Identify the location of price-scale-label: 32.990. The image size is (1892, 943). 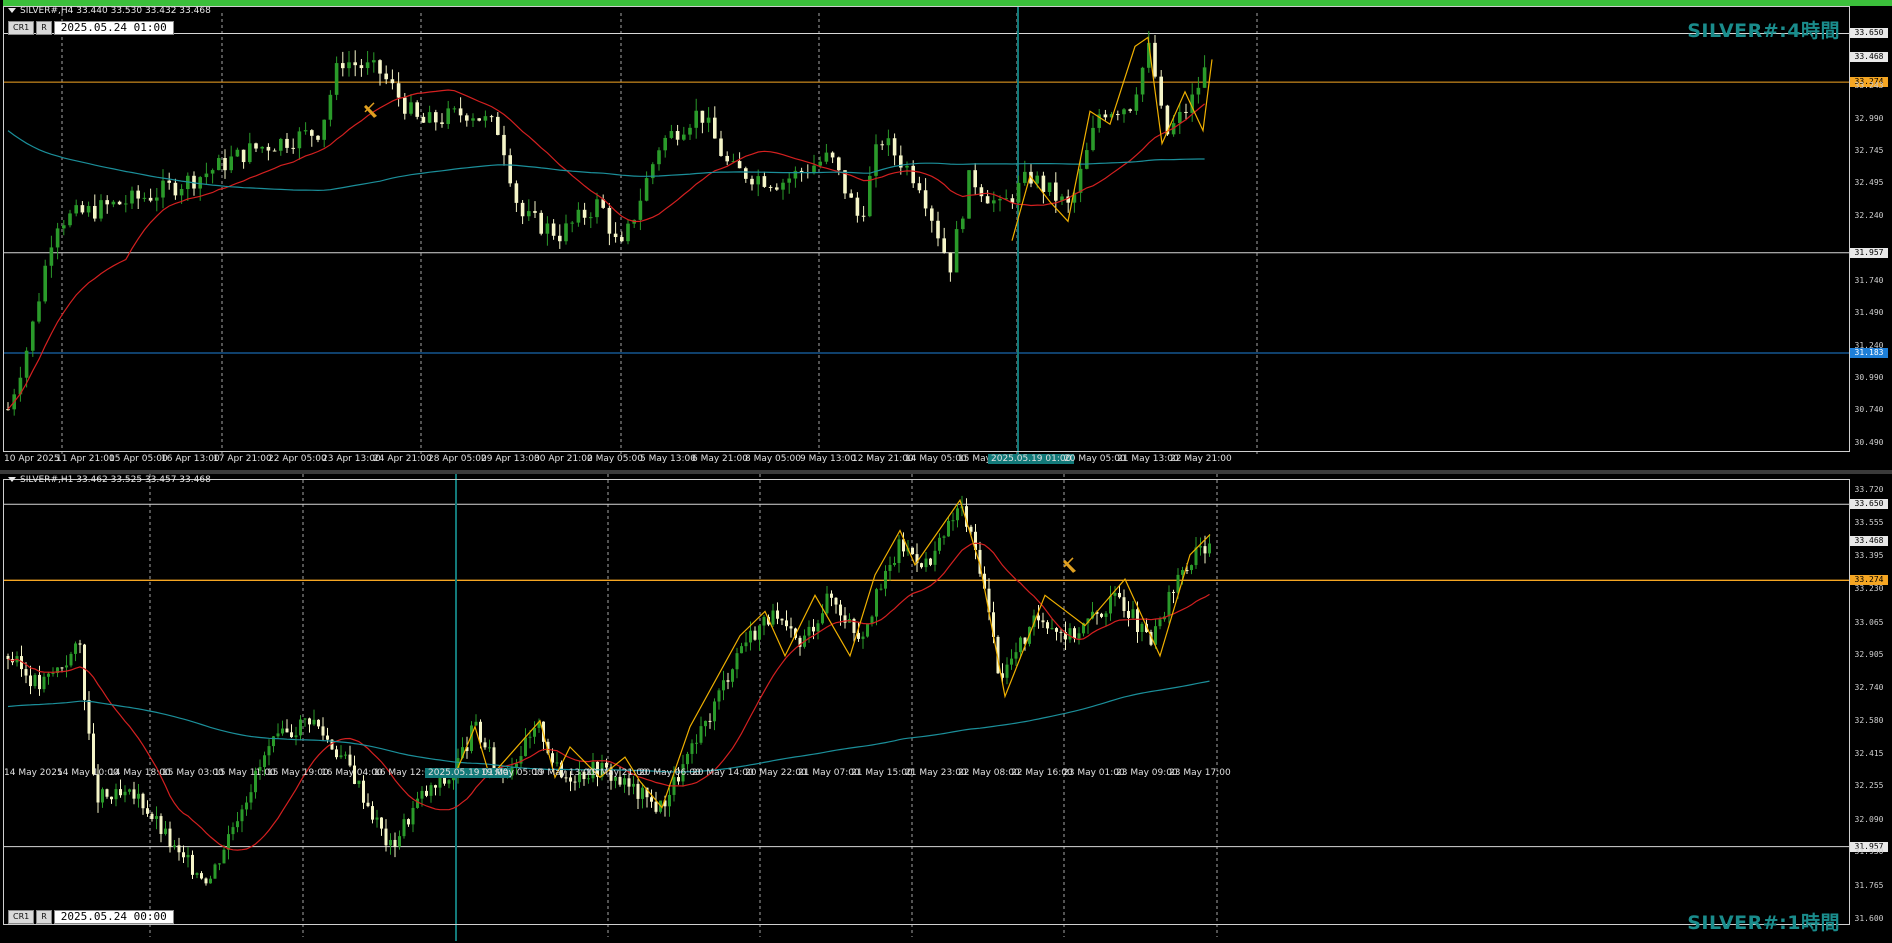
(1869, 118).